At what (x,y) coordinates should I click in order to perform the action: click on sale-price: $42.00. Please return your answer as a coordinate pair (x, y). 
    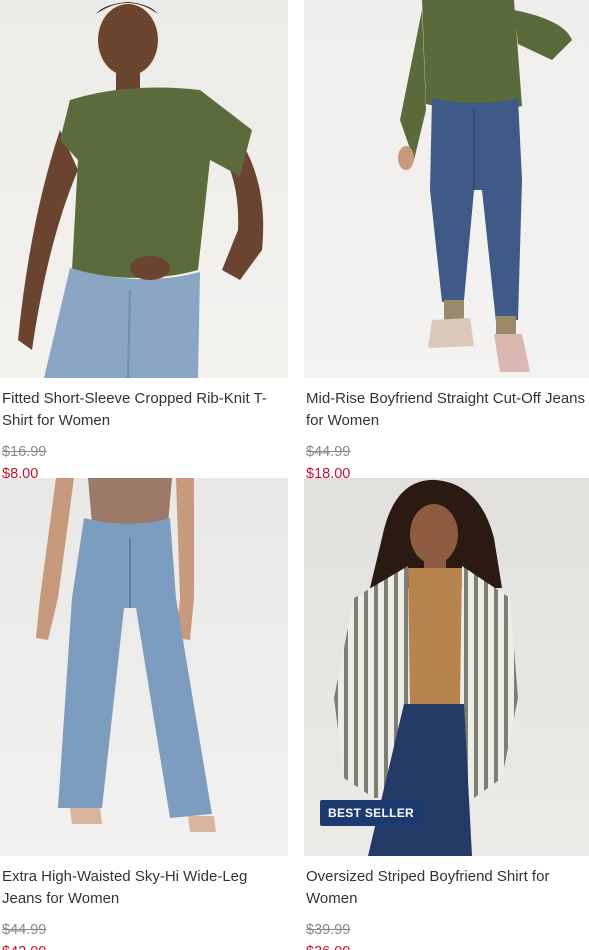
    Looking at the image, I should click on (144, 946).